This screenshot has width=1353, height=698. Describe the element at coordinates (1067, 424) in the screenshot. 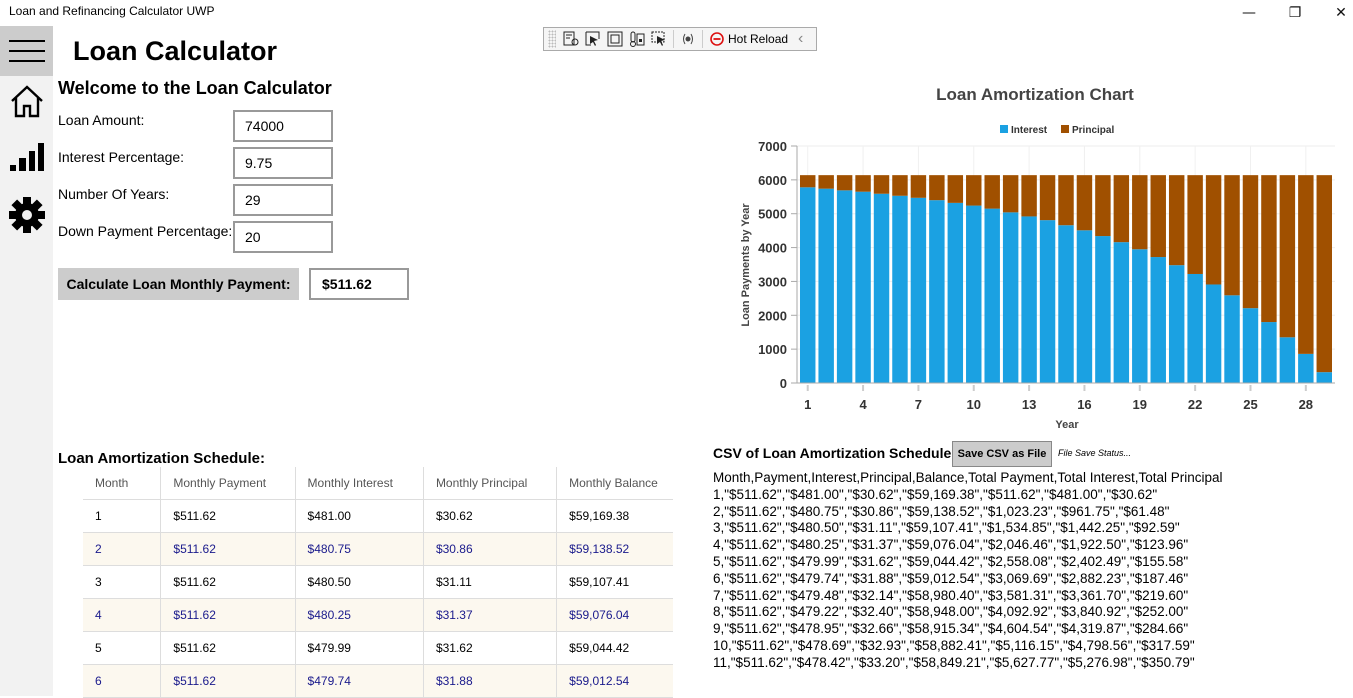

I see `x-axis-label: Year` at that location.